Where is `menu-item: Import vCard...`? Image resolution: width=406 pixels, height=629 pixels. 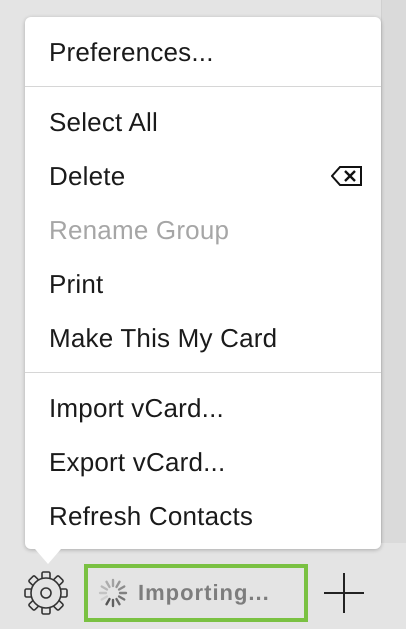
menu-item: Import vCard... is located at coordinates (203, 408).